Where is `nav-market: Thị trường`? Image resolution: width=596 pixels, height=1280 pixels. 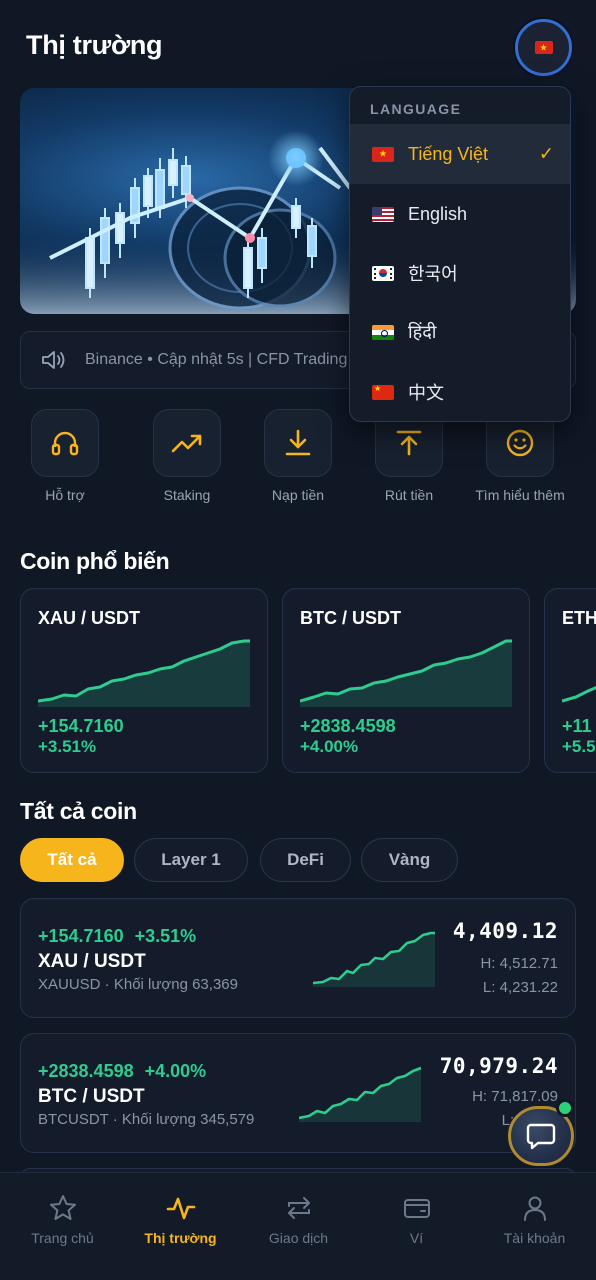 nav-market: Thị trường is located at coordinates (180, 1226).